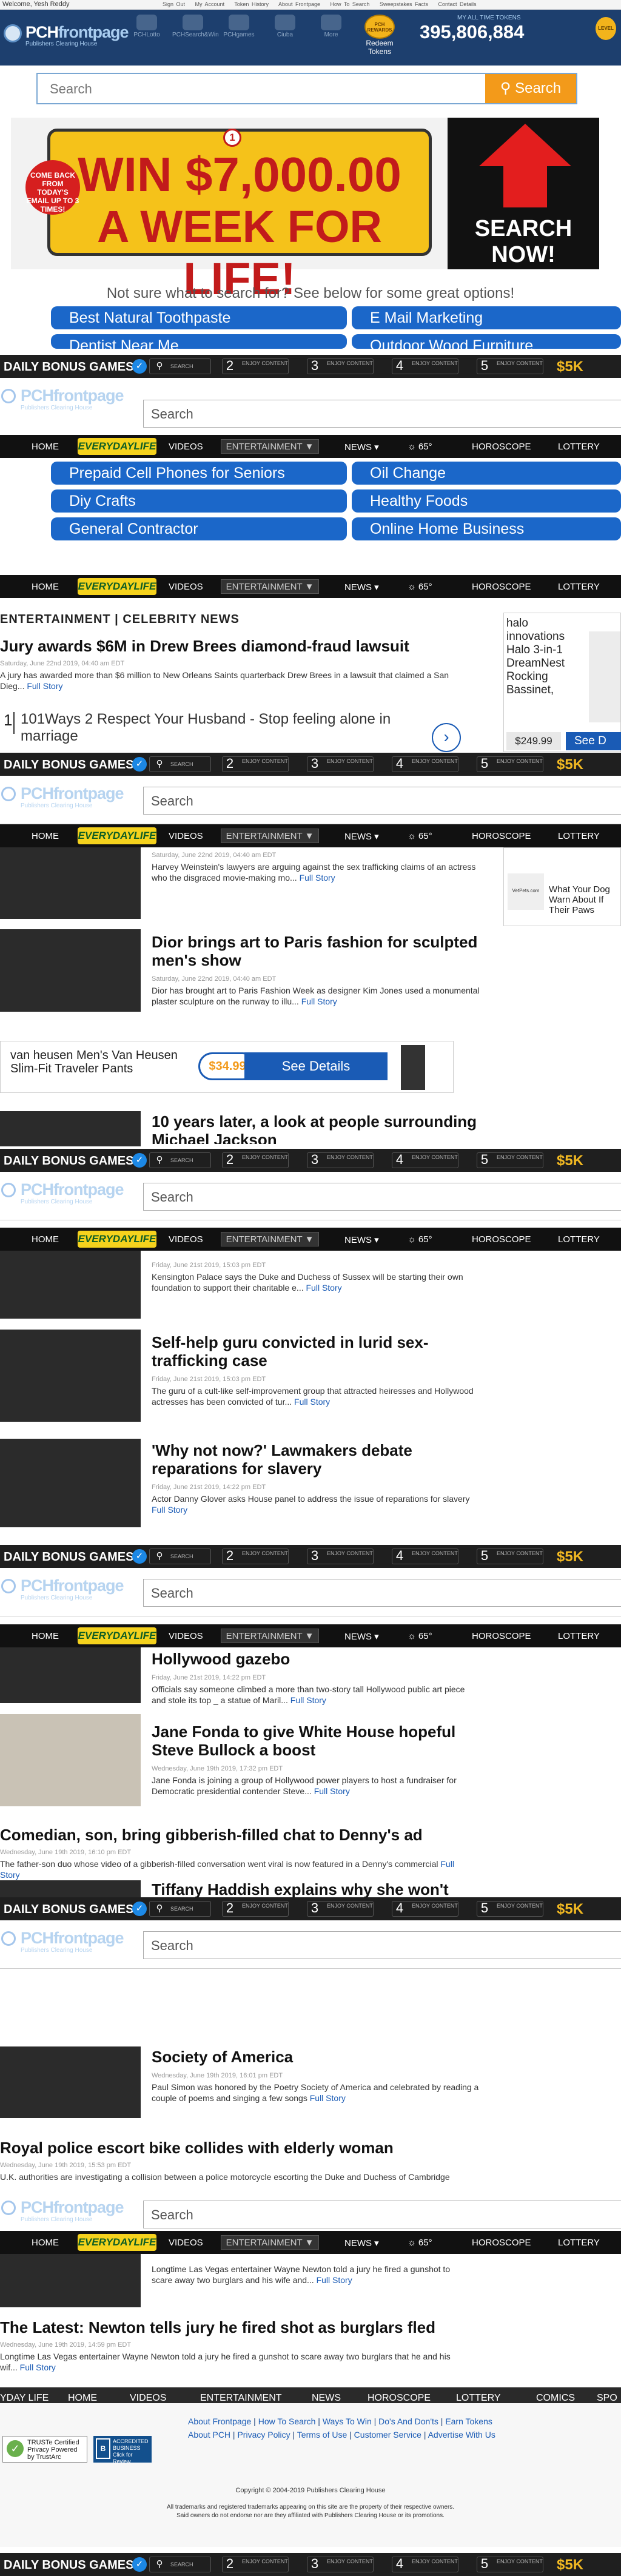  I want to click on article-title: Hollywood gazebo, so click(315, 1659).